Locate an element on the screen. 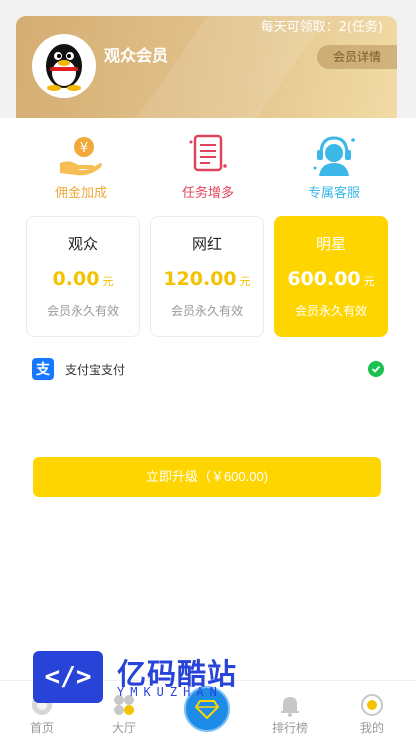 This screenshot has height=740, width=416. membership-card: 每天可领取：2(任务) 观众会员 会员详情 is located at coordinates (206, 67).